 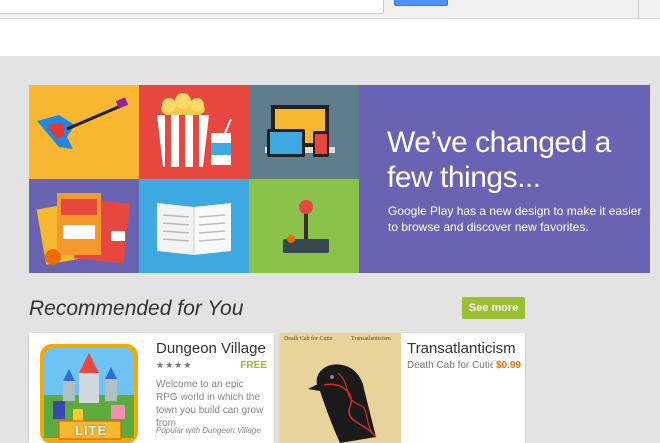 What do you see at coordinates (253, 365) in the screenshot?
I see `price-label: FREE` at bounding box center [253, 365].